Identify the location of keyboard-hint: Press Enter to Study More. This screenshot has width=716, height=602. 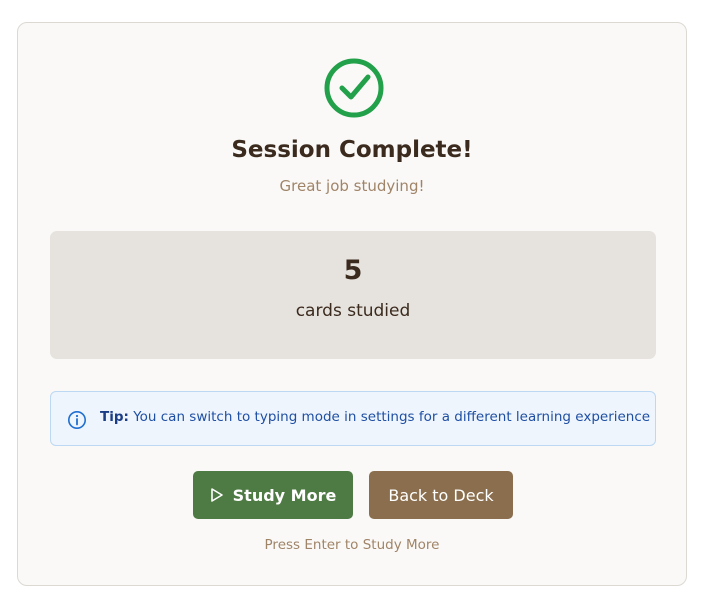
(352, 545).